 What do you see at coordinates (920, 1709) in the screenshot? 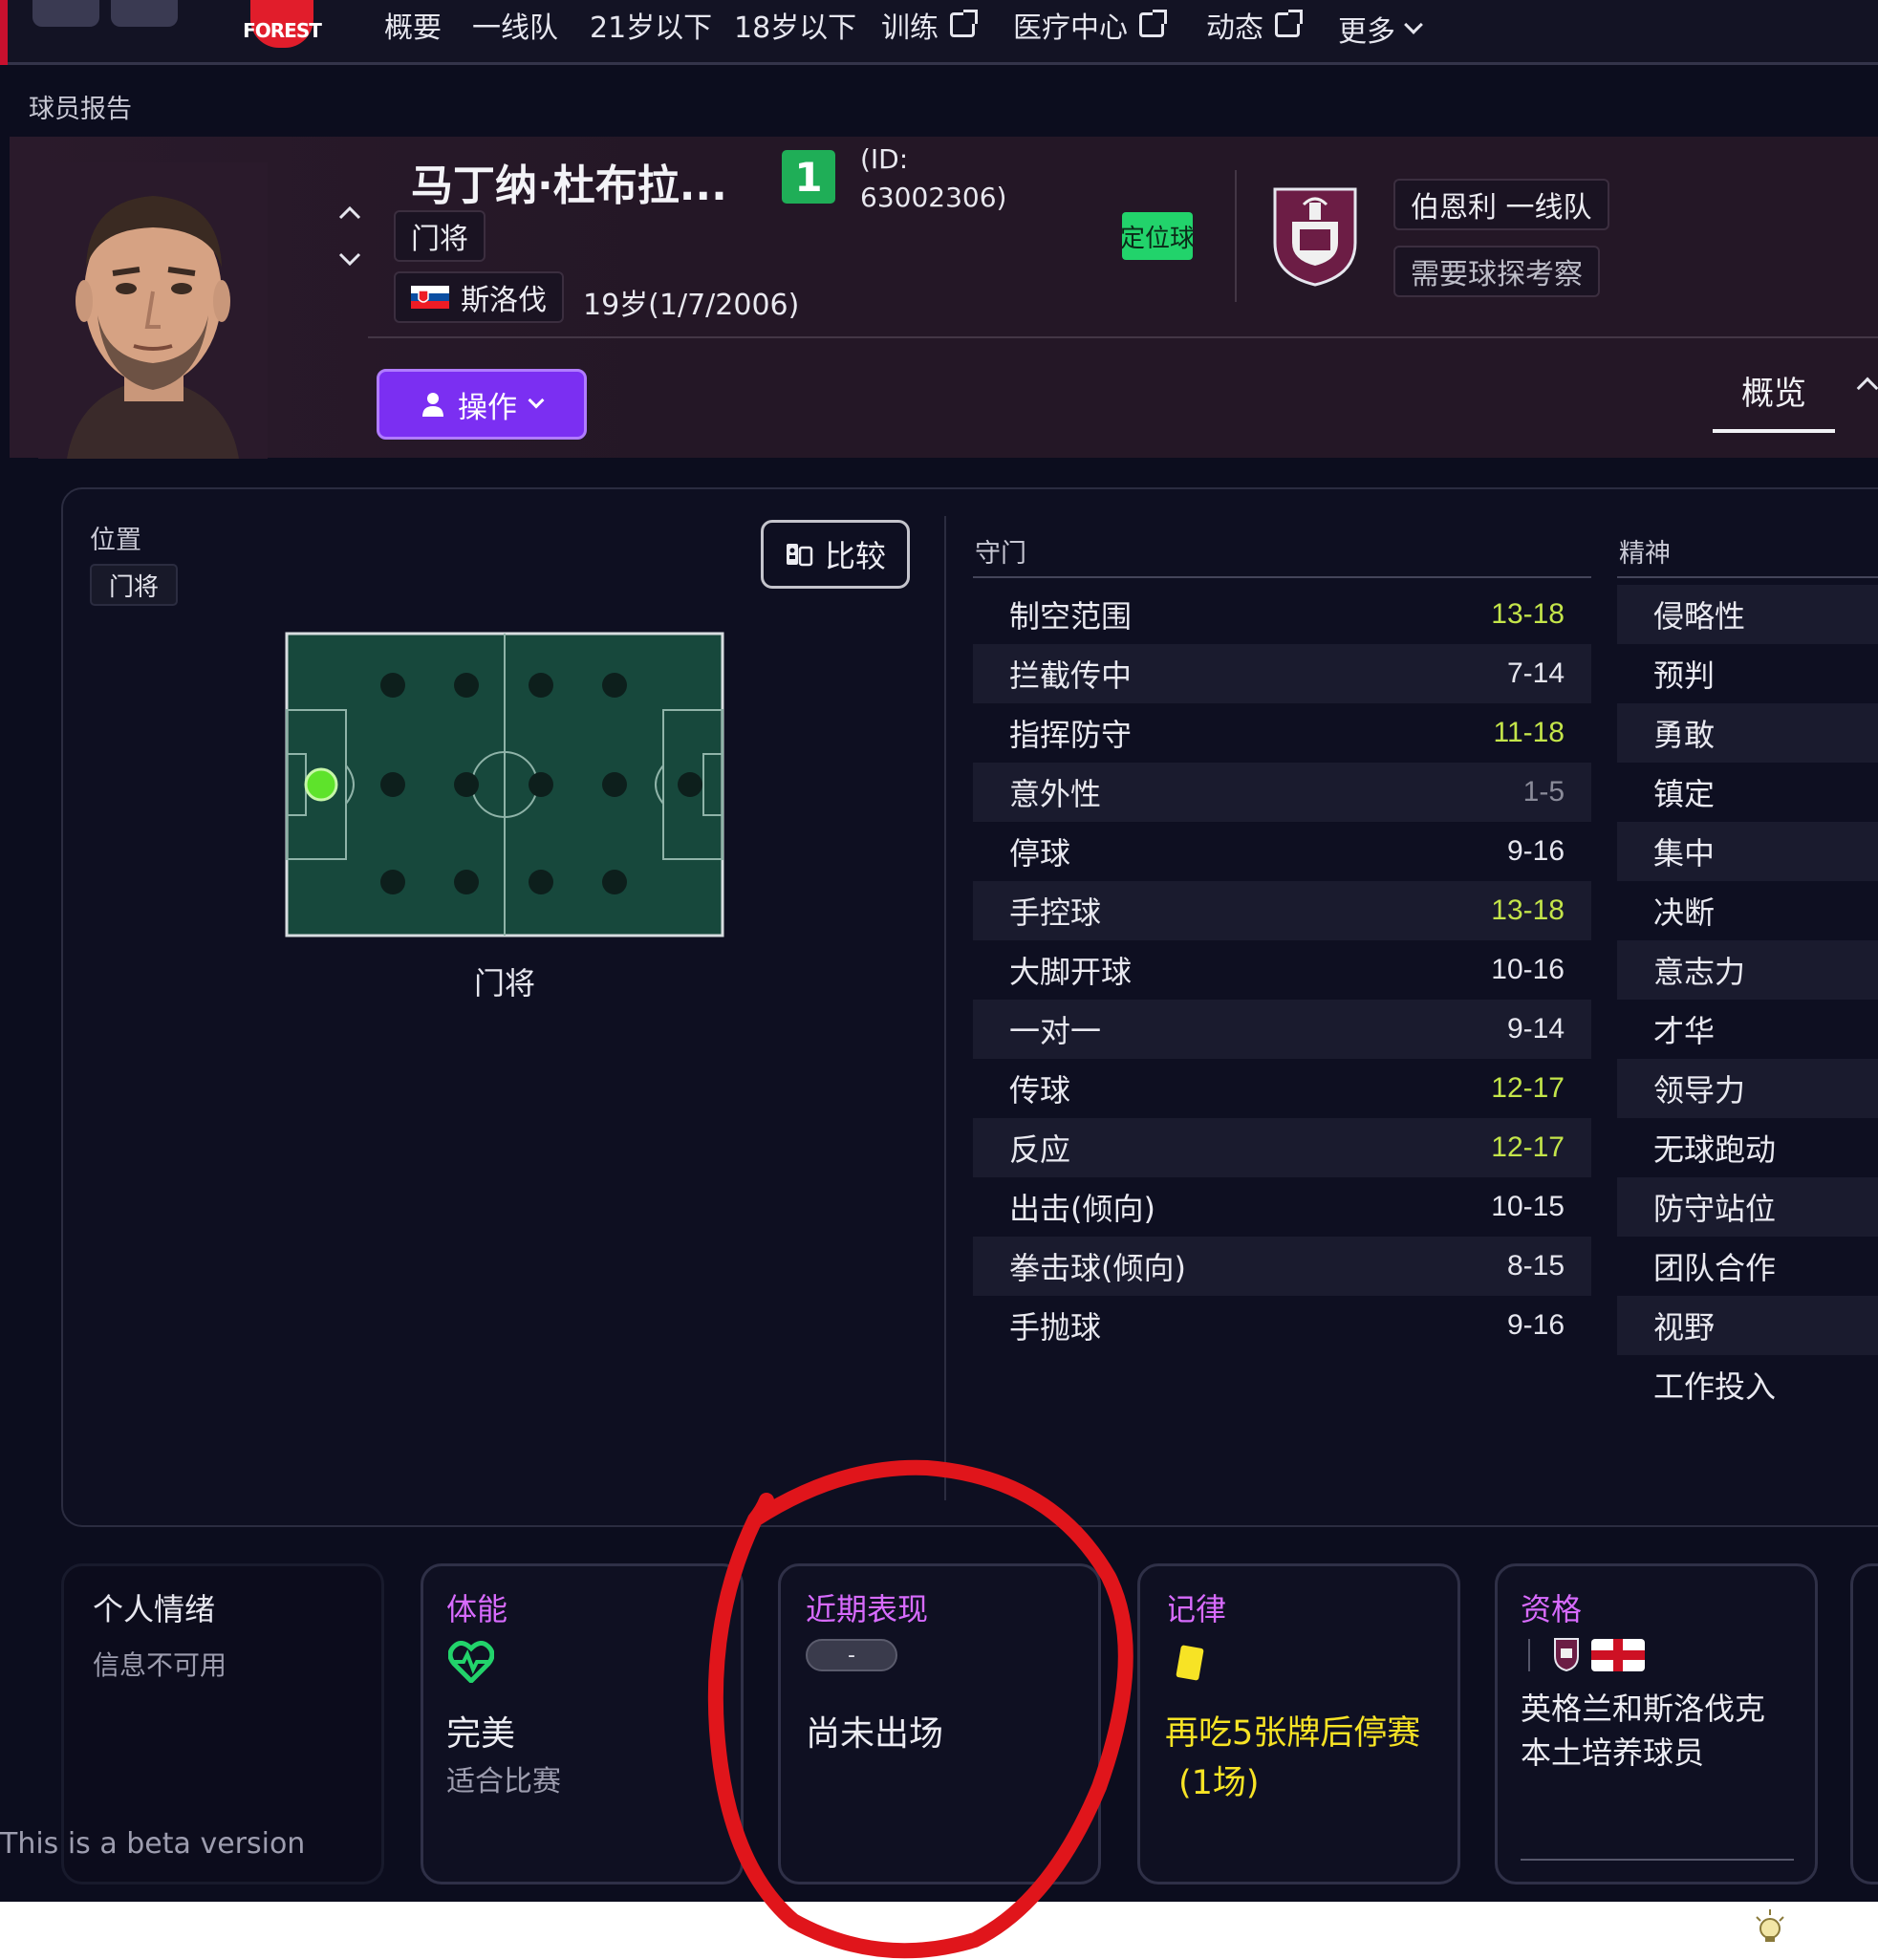
I see `red-annotation-circle` at bounding box center [920, 1709].